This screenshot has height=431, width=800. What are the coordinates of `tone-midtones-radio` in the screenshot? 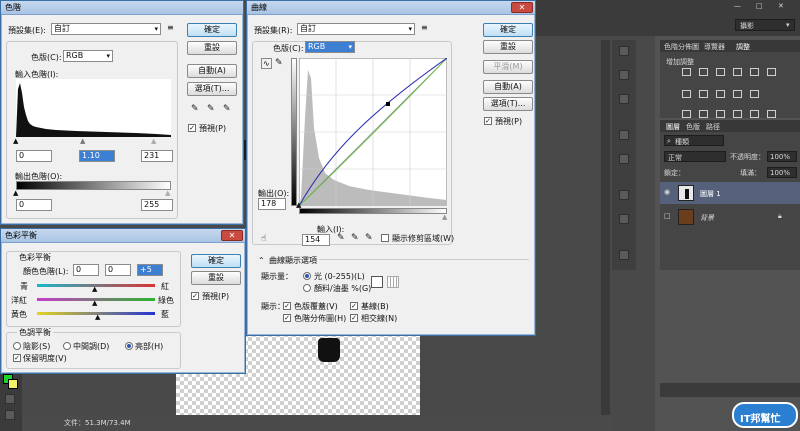 It's located at (67, 346).